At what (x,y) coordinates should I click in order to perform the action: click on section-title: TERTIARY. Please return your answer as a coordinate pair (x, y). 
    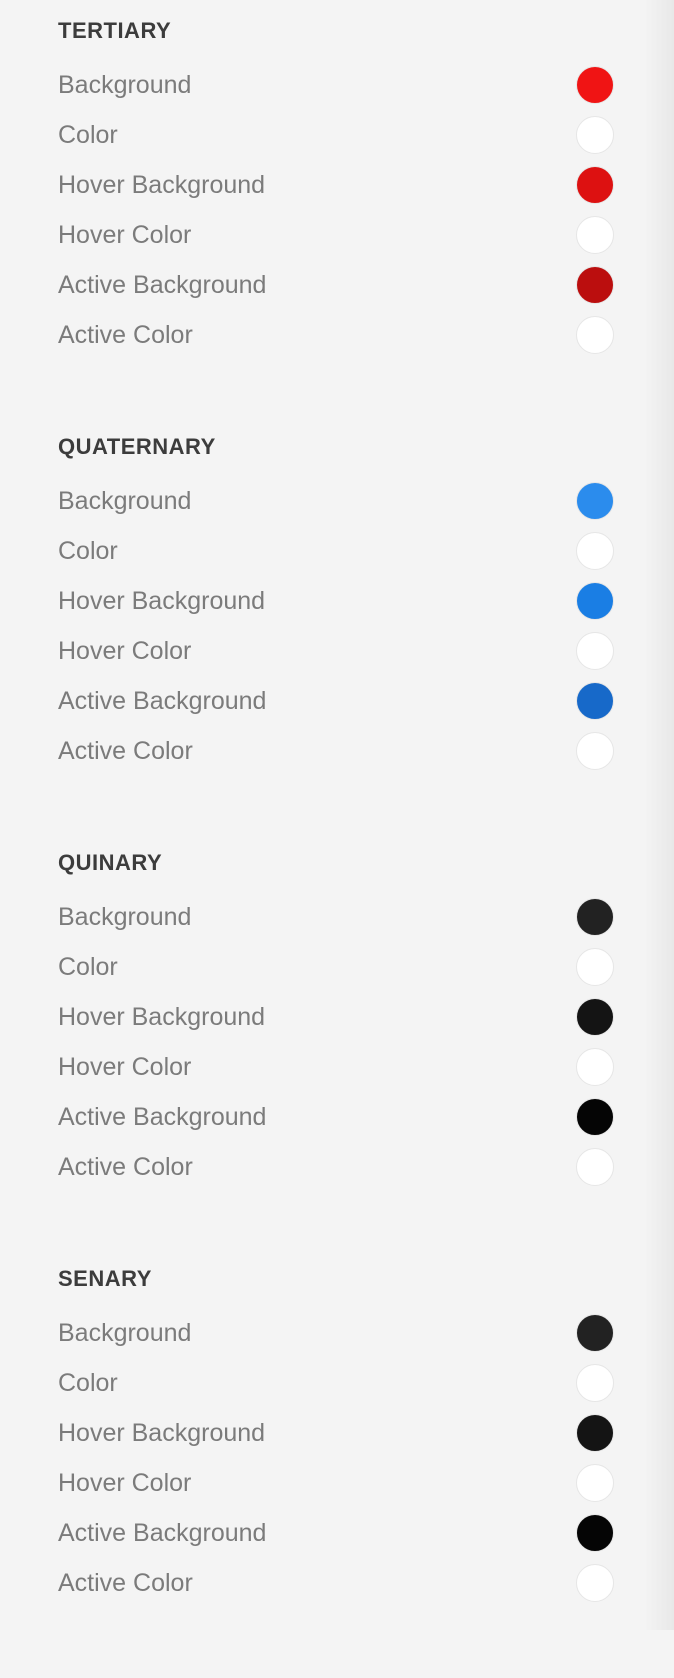
    Looking at the image, I should click on (115, 30).